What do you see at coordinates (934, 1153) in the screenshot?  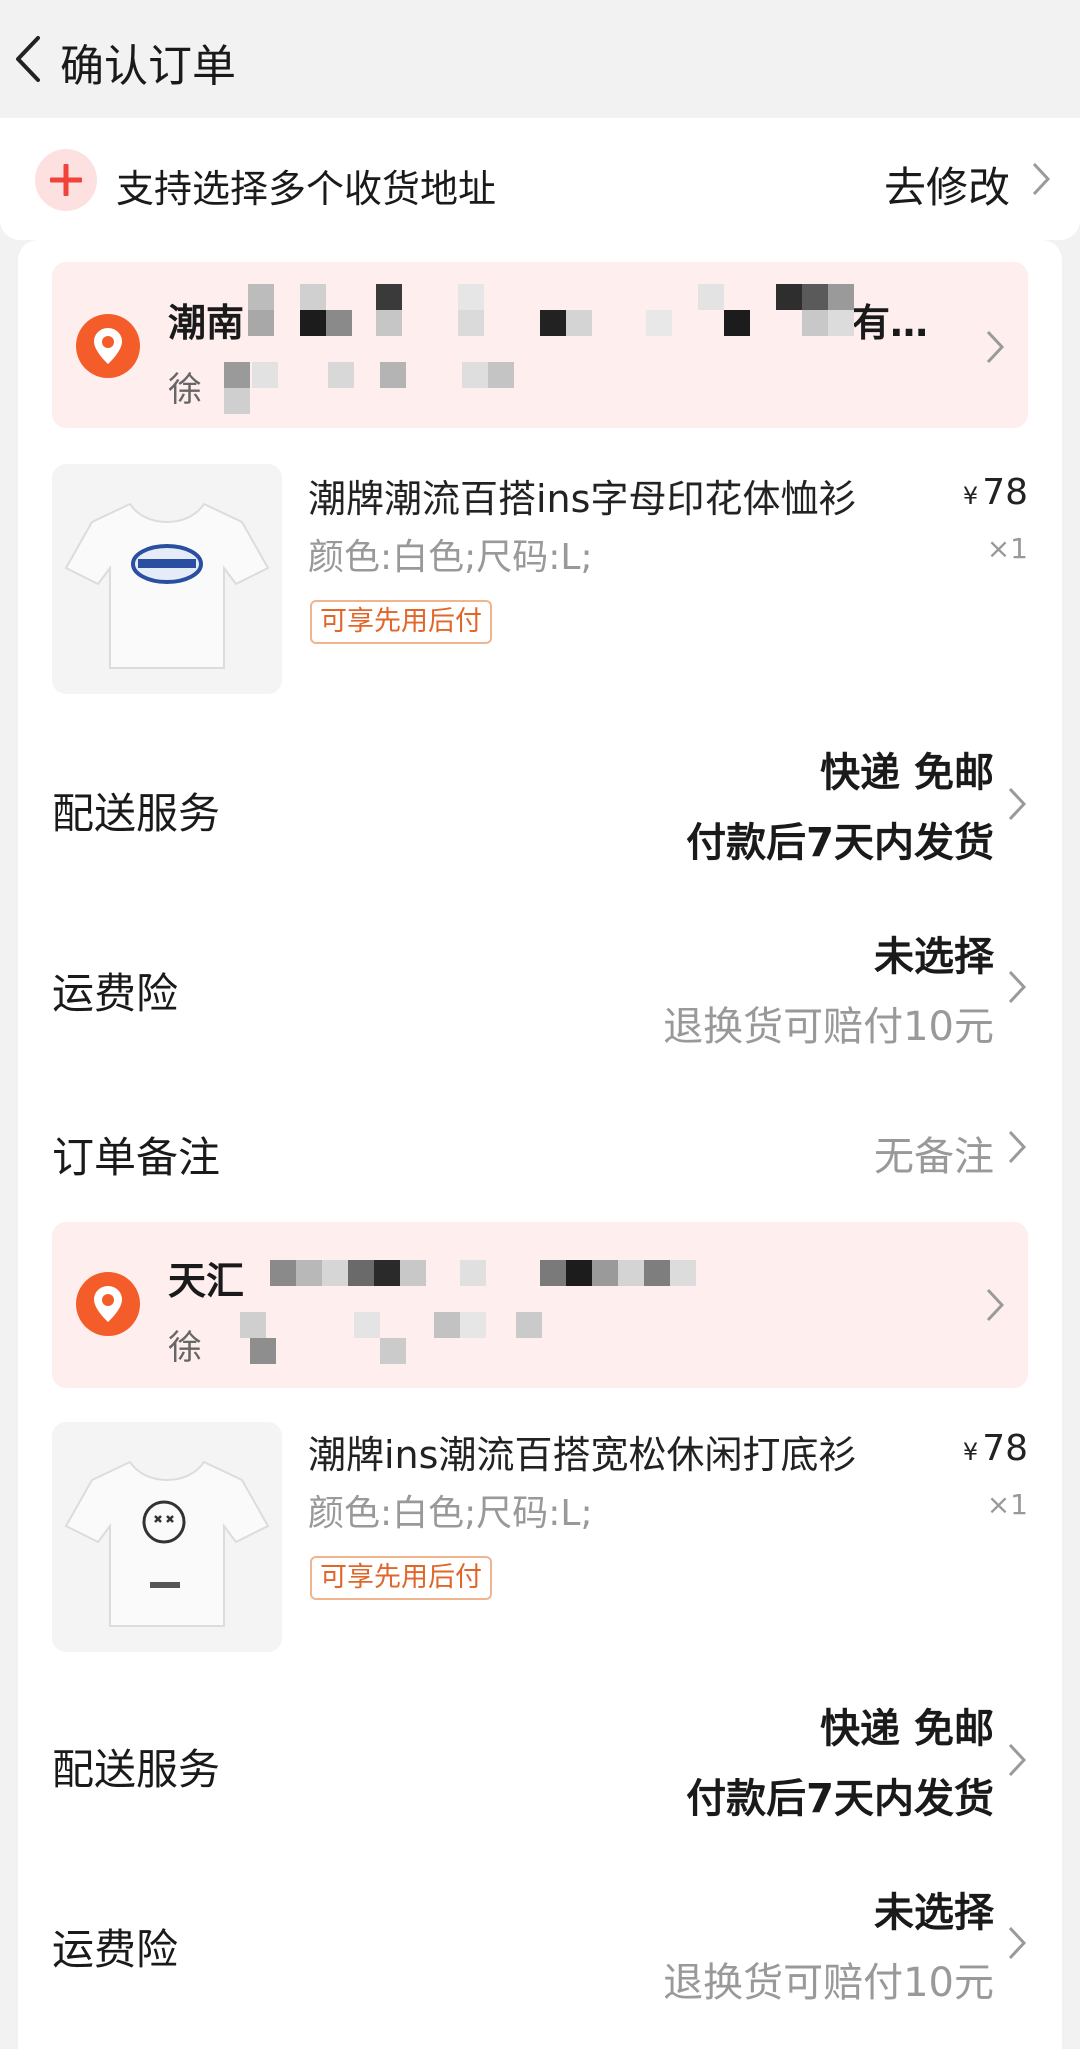 I see `order-remark-value: 无备注` at bounding box center [934, 1153].